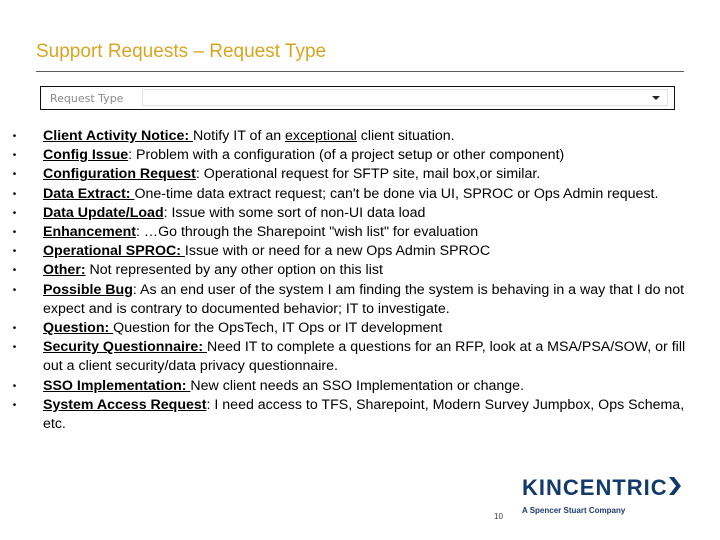 This screenshot has width=720, height=540. What do you see at coordinates (103, 212) in the screenshot?
I see `request-type-term: Data Update/Load` at bounding box center [103, 212].